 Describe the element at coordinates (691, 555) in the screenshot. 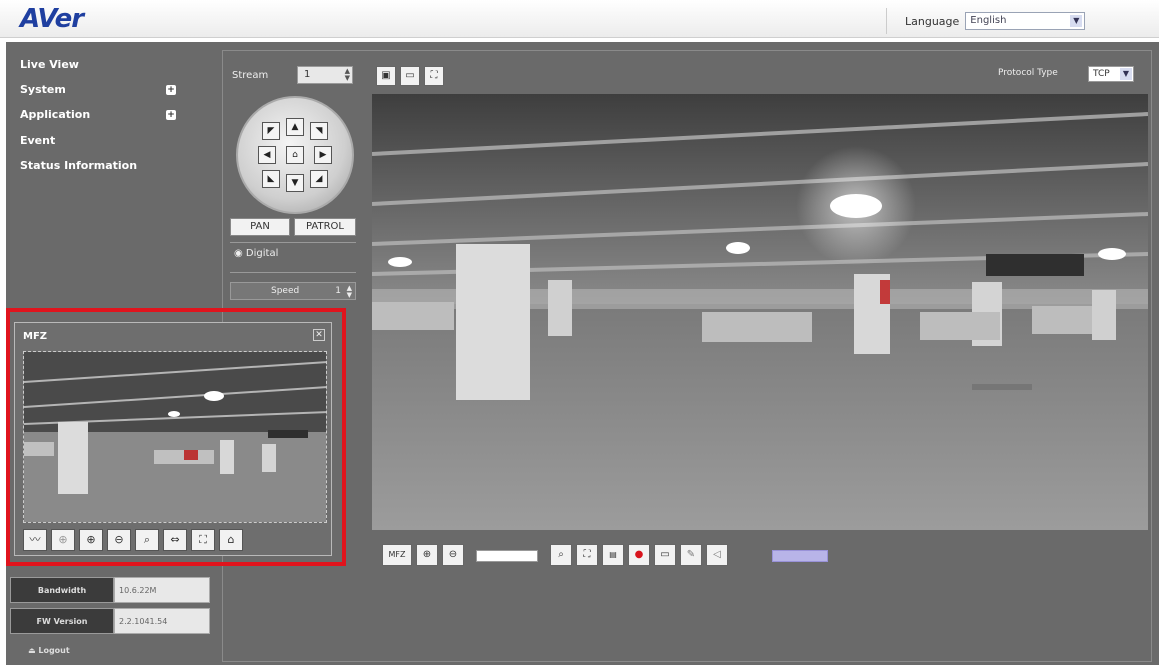

I see `microphone-icon: ✎` at that location.